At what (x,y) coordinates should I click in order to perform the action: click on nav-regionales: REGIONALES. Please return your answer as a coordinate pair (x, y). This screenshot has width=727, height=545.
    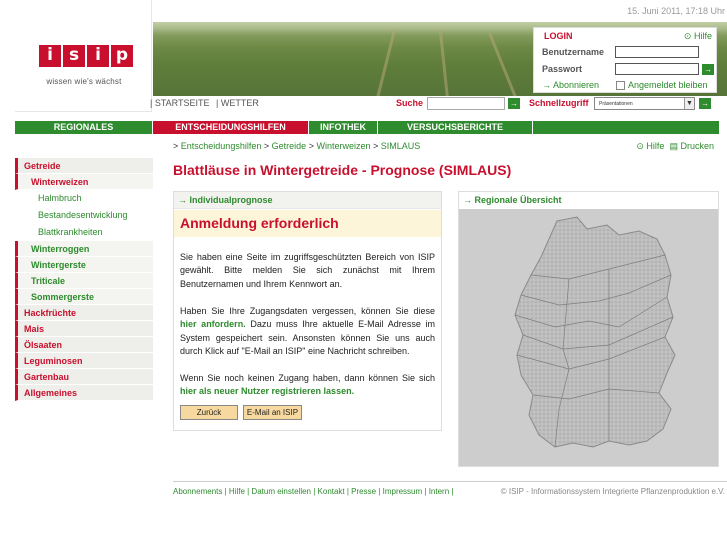
    Looking at the image, I should click on (83, 127).